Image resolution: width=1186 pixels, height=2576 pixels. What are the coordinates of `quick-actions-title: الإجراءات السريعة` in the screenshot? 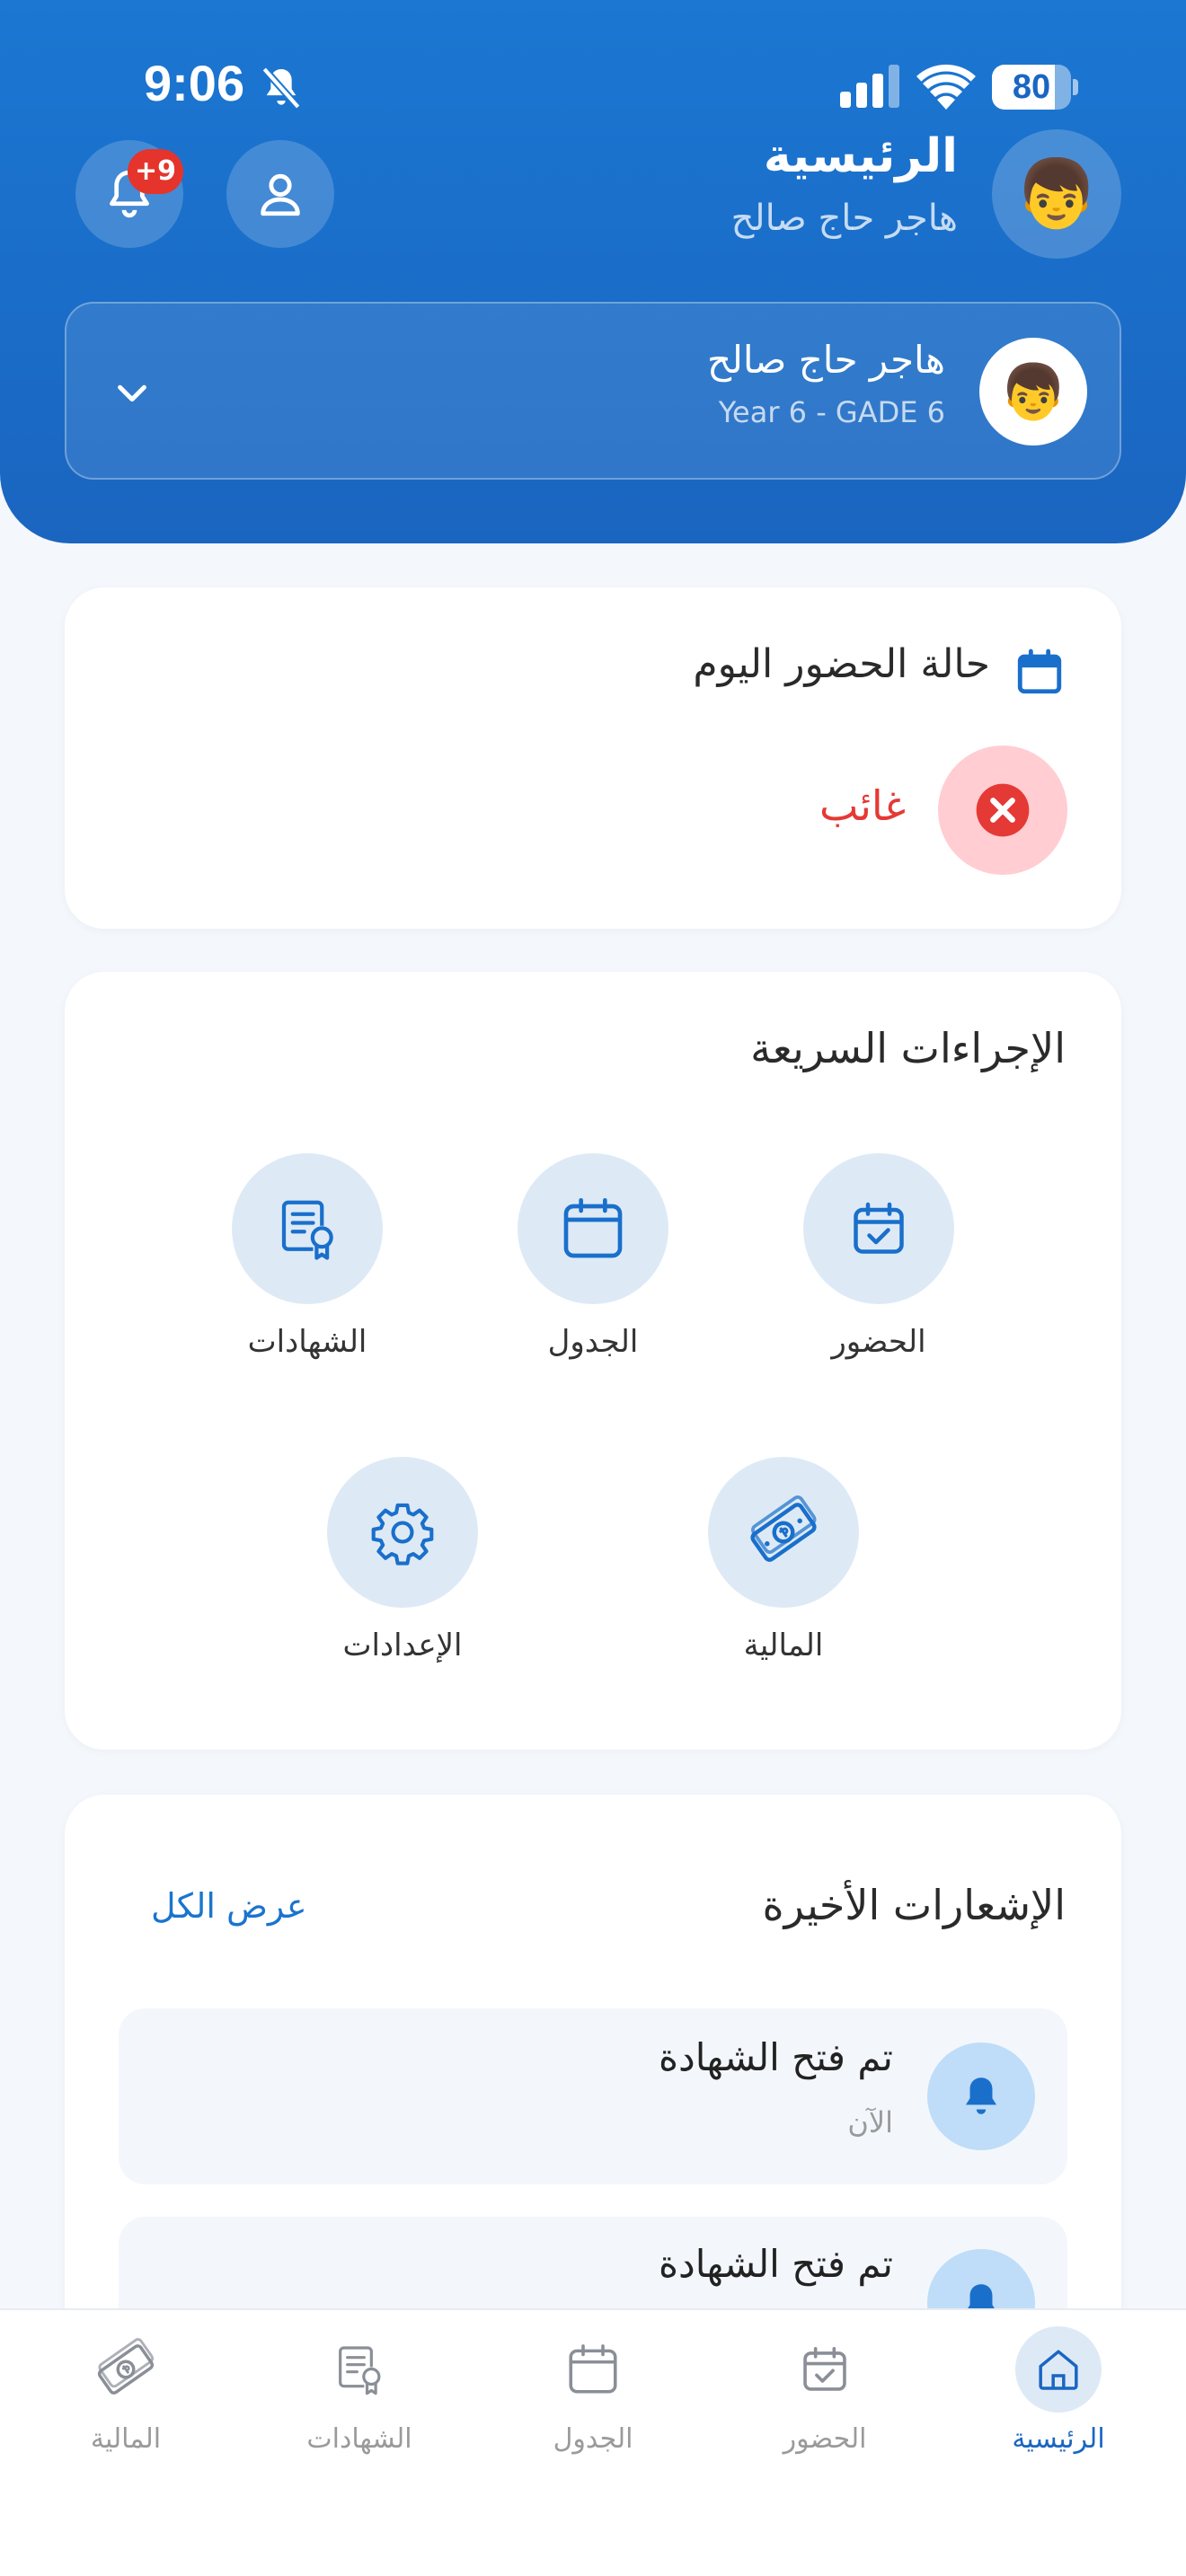 It's located at (908, 1048).